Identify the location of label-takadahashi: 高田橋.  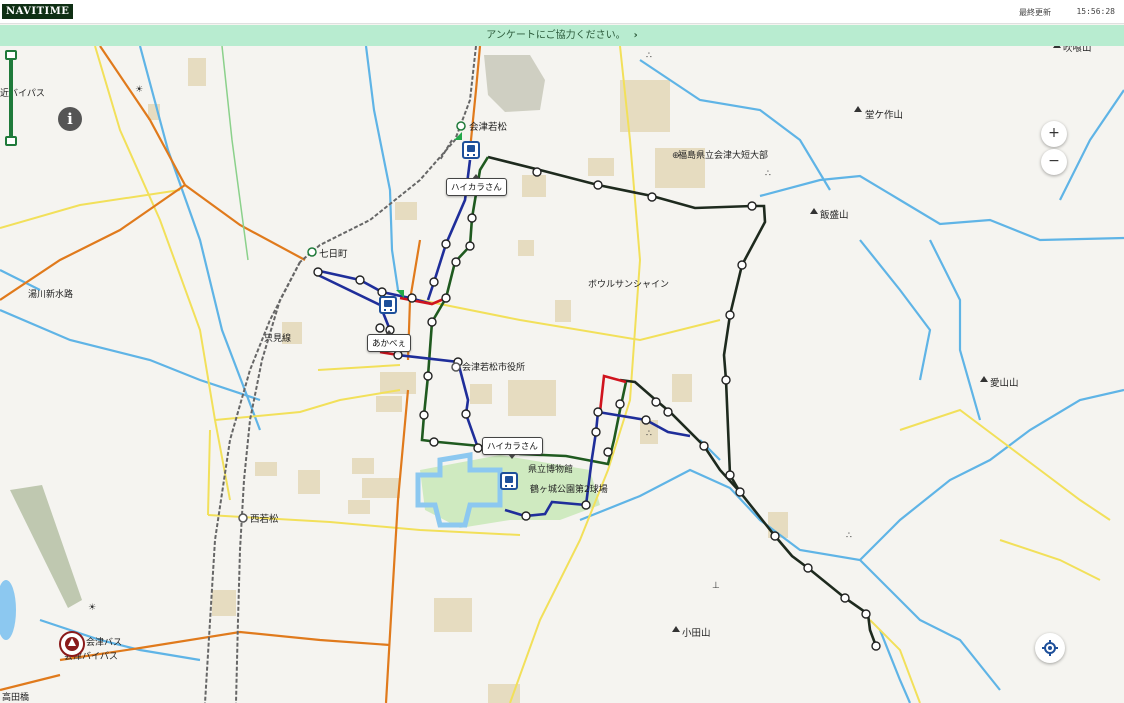
(15, 697).